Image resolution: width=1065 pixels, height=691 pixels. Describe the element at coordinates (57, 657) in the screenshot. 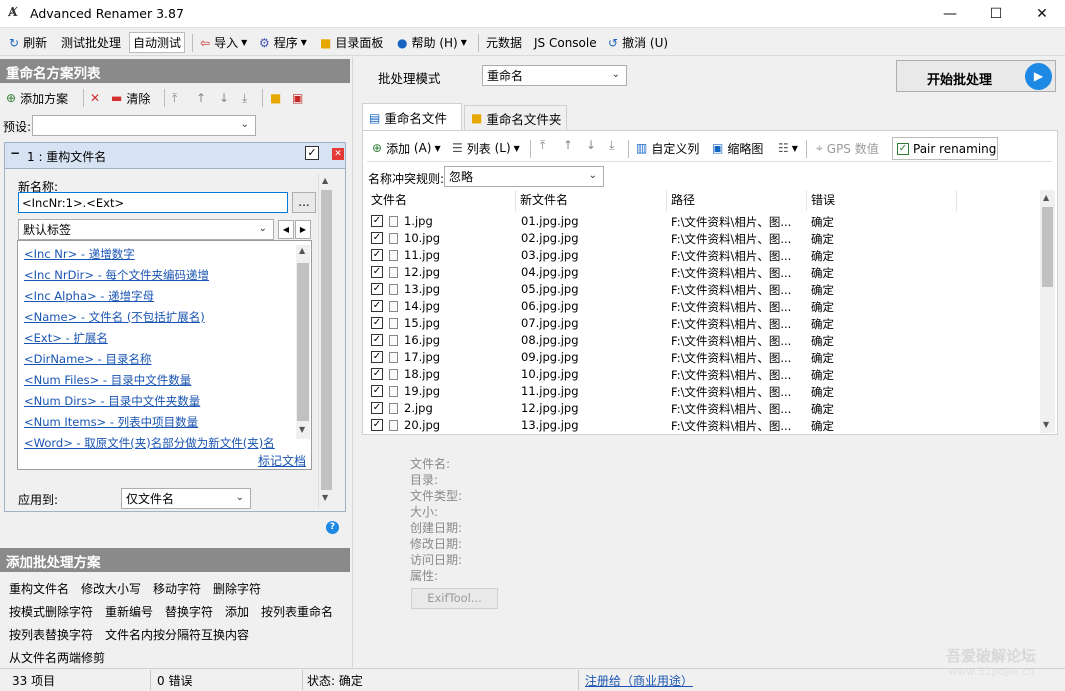

I see `add-method-link: 从文件名两端修剪` at that location.